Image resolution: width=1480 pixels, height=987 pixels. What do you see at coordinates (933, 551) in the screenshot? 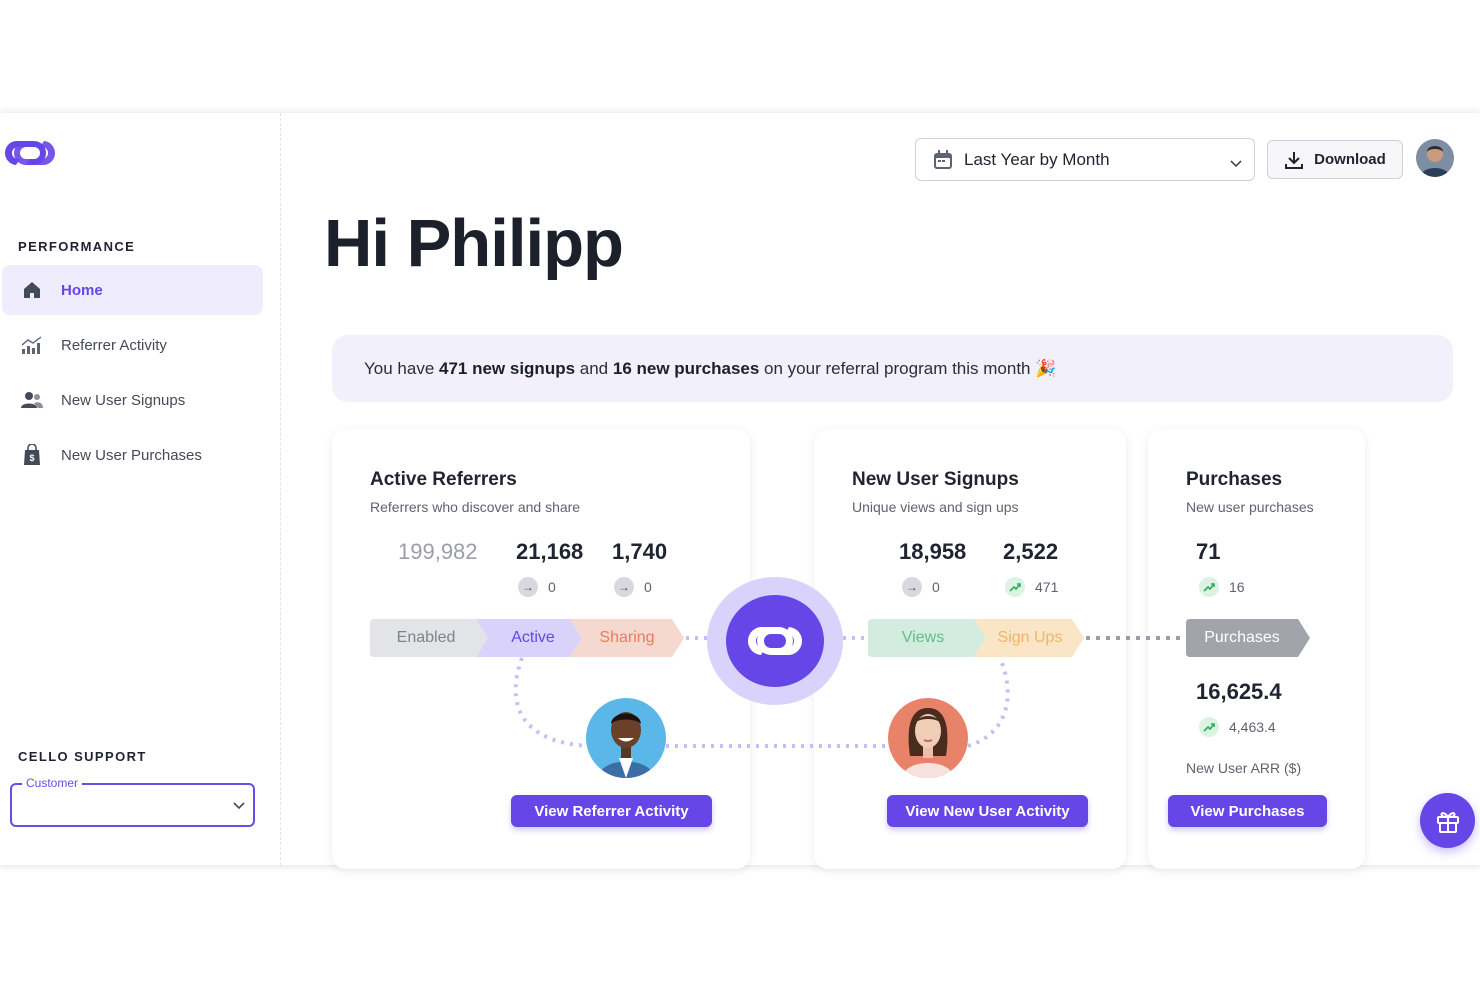
I see `views-value: 18,958` at bounding box center [933, 551].